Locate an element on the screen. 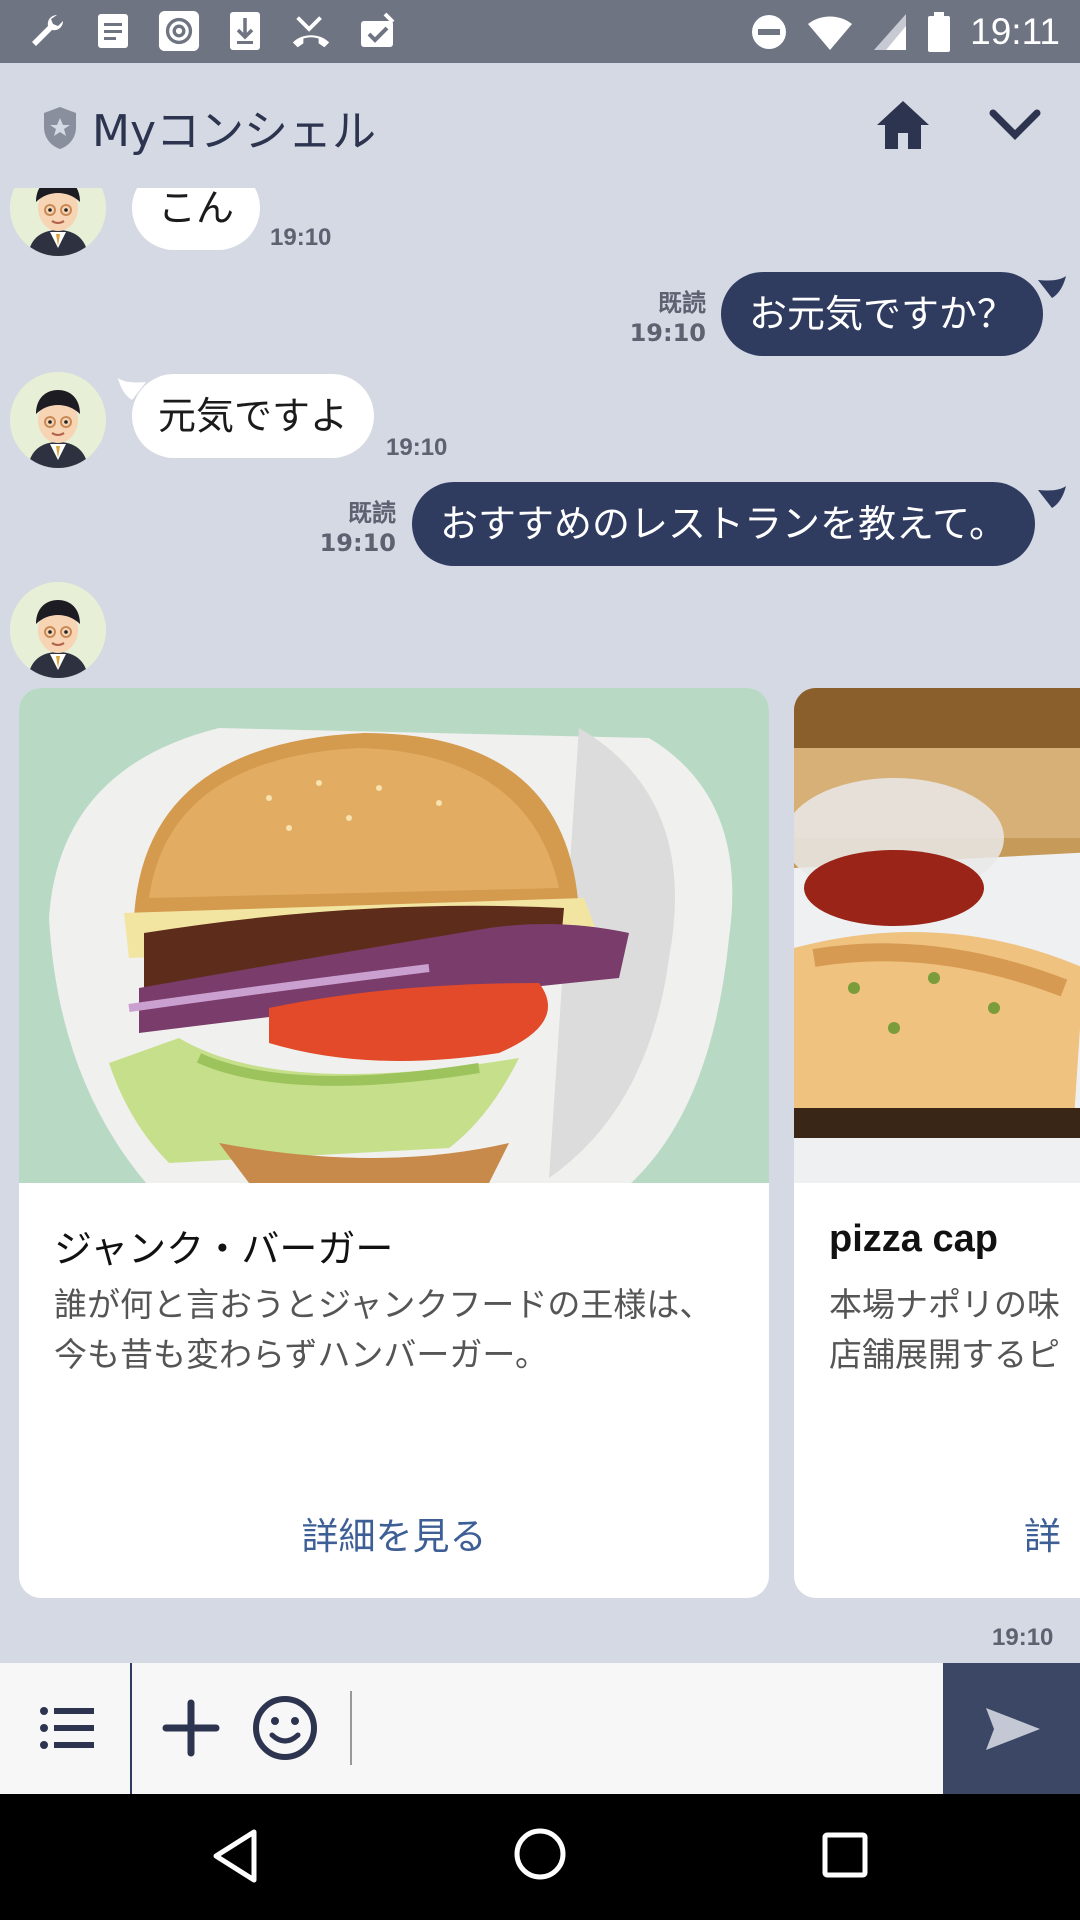  emoji-button is located at coordinates (285, 1728).